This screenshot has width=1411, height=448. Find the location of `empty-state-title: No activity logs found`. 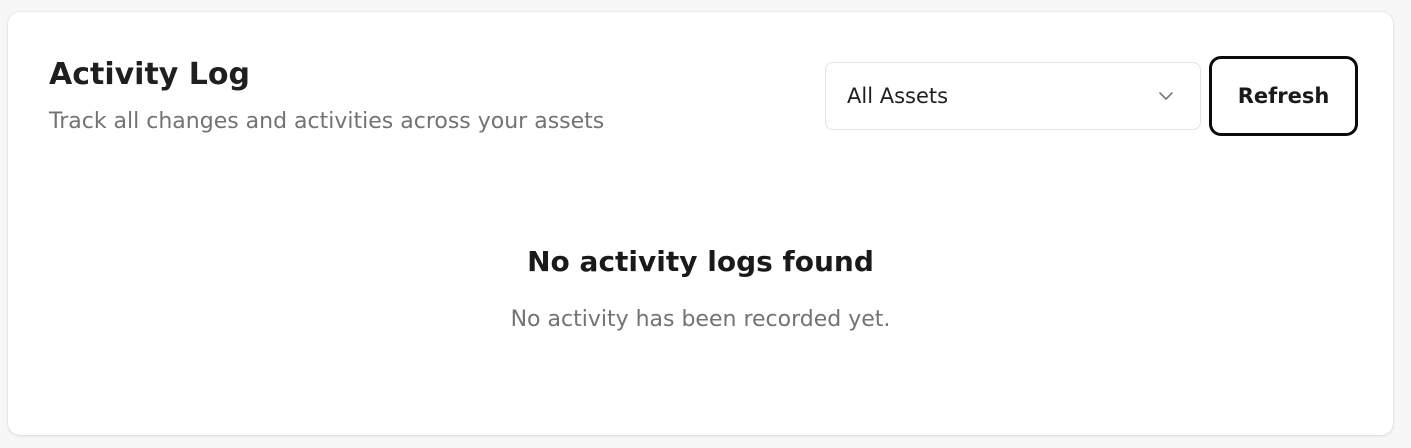

empty-state-title: No activity logs found is located at coordinates (700, 261).